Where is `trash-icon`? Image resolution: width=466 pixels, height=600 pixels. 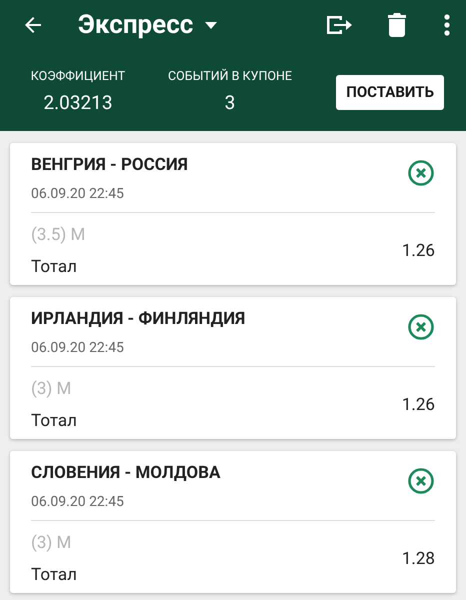 trash-icon is located at coordinates (397, 25).